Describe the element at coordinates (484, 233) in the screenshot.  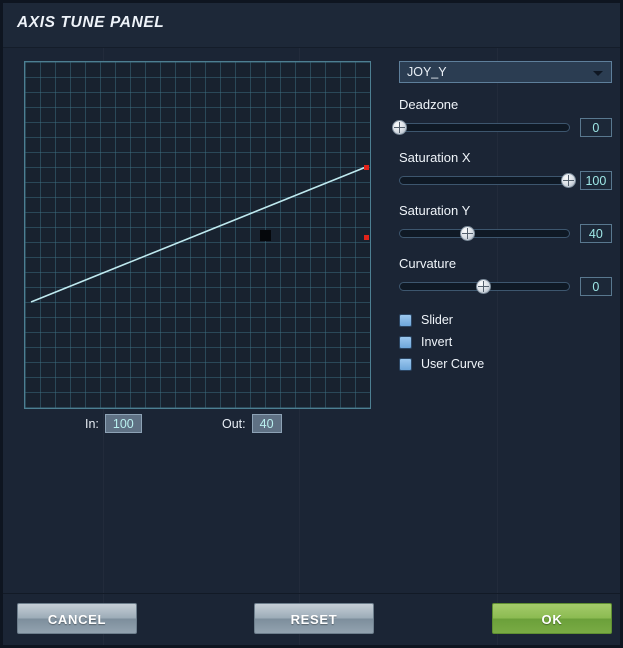
I see `saturation-y-slider-track` at that location.